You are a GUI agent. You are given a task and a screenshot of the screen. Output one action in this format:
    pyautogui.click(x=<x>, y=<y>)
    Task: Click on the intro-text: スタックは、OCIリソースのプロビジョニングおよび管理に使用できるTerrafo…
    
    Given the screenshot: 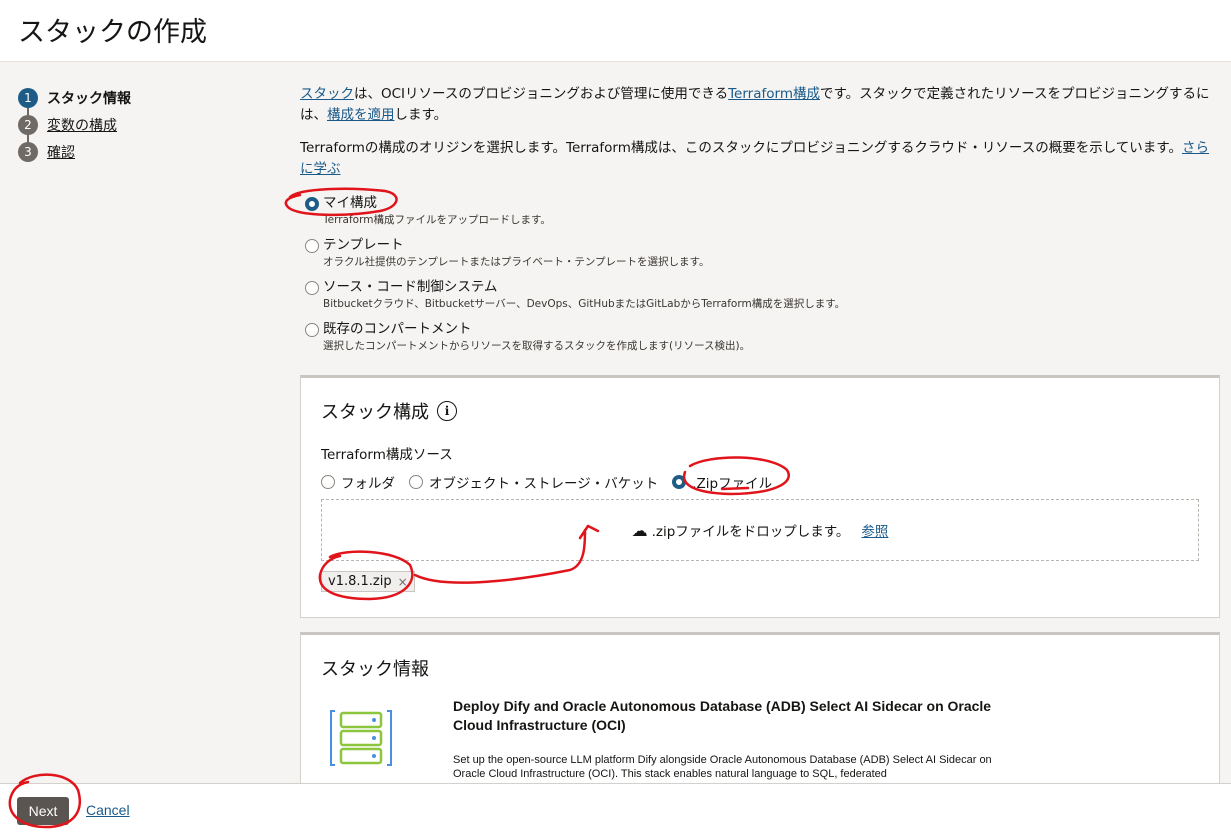 What is the action you would take?
    pyautogui.click(x=760, y=105)
    